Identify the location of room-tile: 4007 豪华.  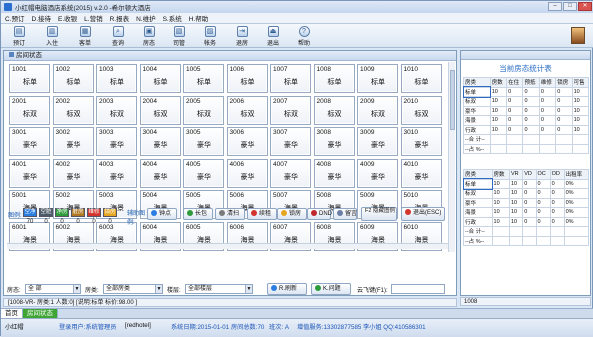
(290, 173).